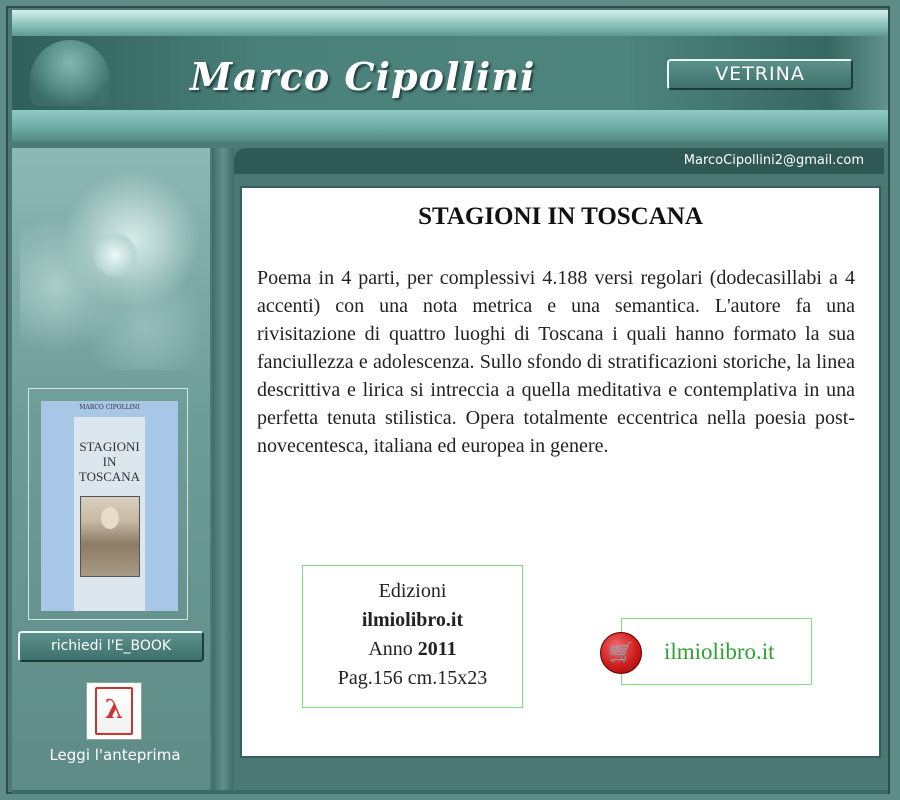 The image size is (900, 800). Describe the element at coordinates (450, 792) in the screenshot. I see `bottom-bar` at that location.